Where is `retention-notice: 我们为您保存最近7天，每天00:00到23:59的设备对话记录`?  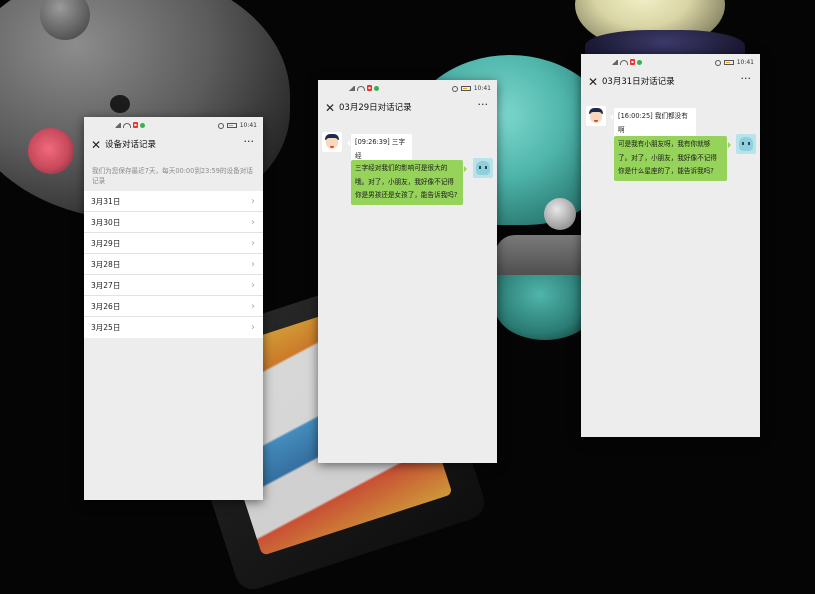
retention-notice: 我们为您保存最近7天，每天00:00到23:59的设备对话记录 is located at coordinates (172, 176).